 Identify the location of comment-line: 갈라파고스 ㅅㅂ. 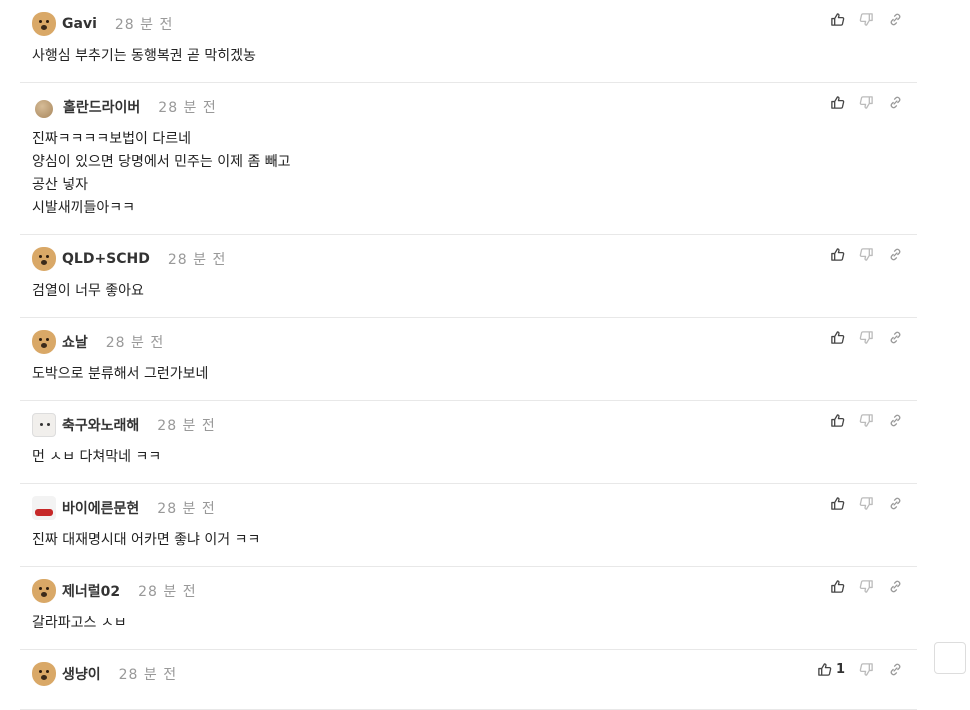
(79, 623).